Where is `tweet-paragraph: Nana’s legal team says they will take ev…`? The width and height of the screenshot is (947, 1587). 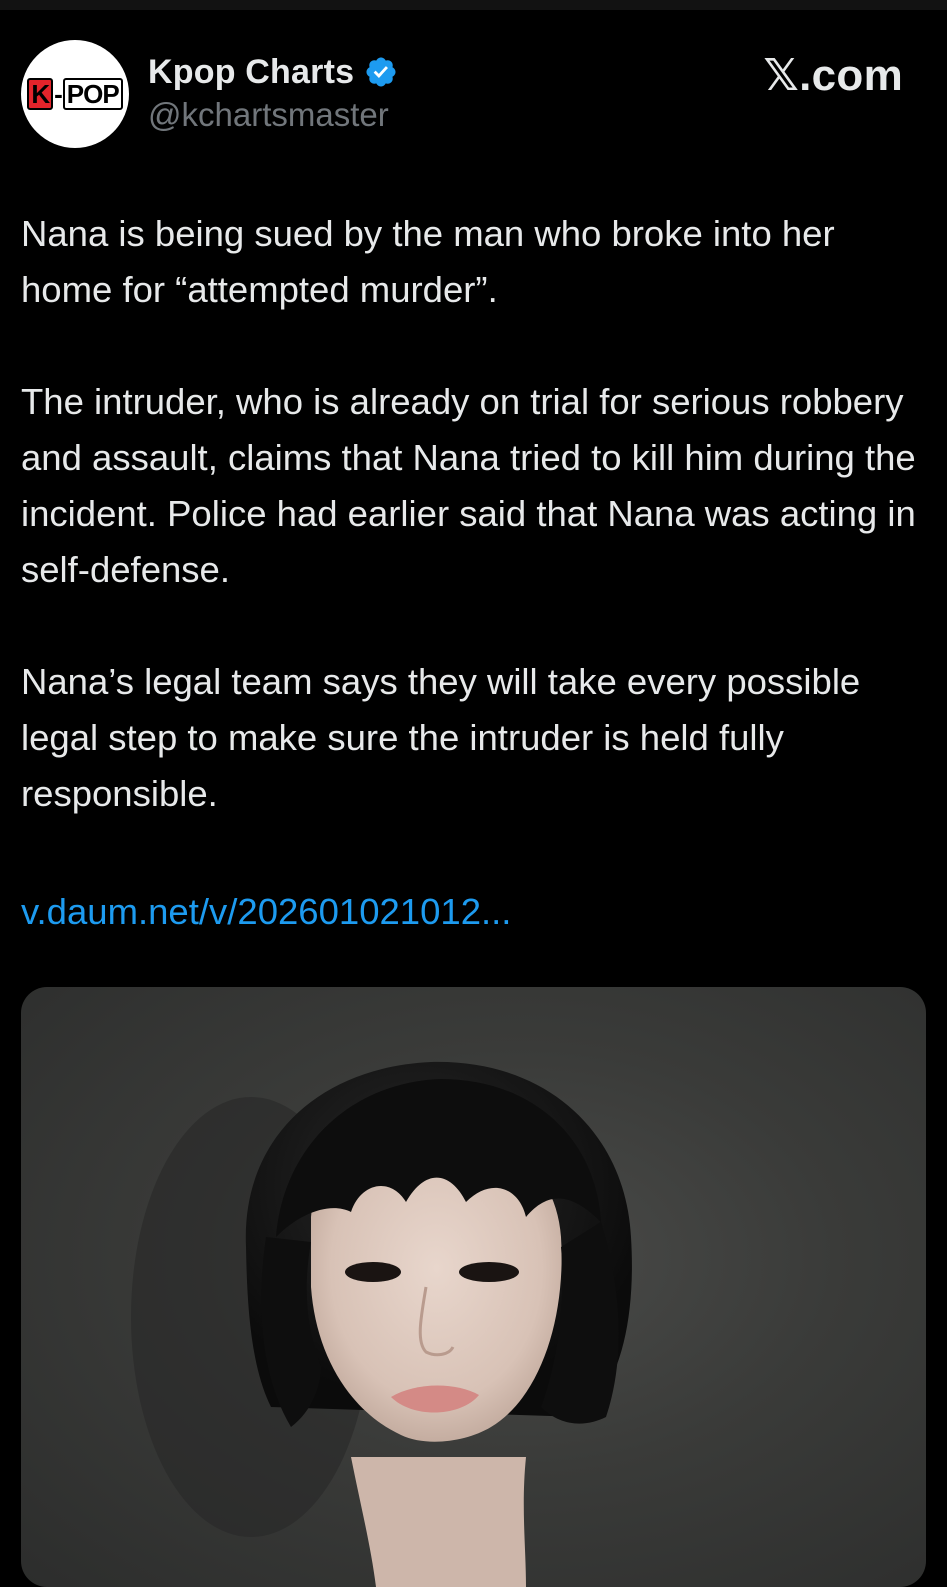 tweet-paragraph: Nana’s legal team says they will take ev… is located at coordinates (441, 737).